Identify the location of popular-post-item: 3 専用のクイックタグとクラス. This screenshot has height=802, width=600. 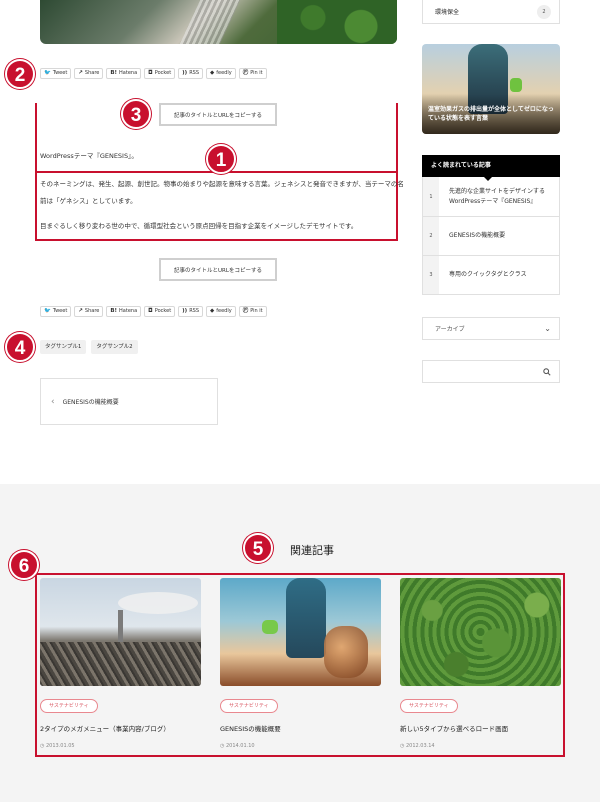
(491, 274).